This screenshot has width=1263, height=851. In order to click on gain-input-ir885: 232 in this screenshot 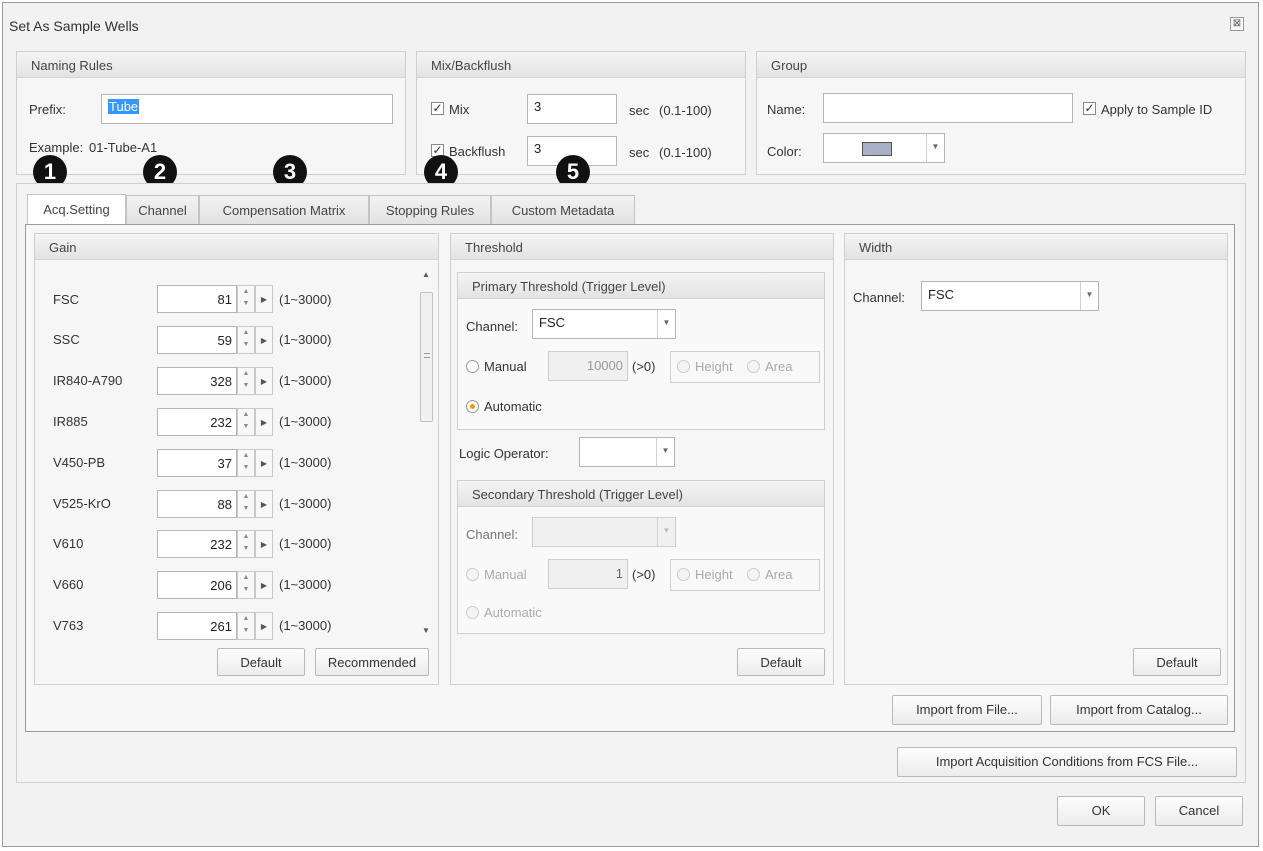, I will do `click(197, 422)`.